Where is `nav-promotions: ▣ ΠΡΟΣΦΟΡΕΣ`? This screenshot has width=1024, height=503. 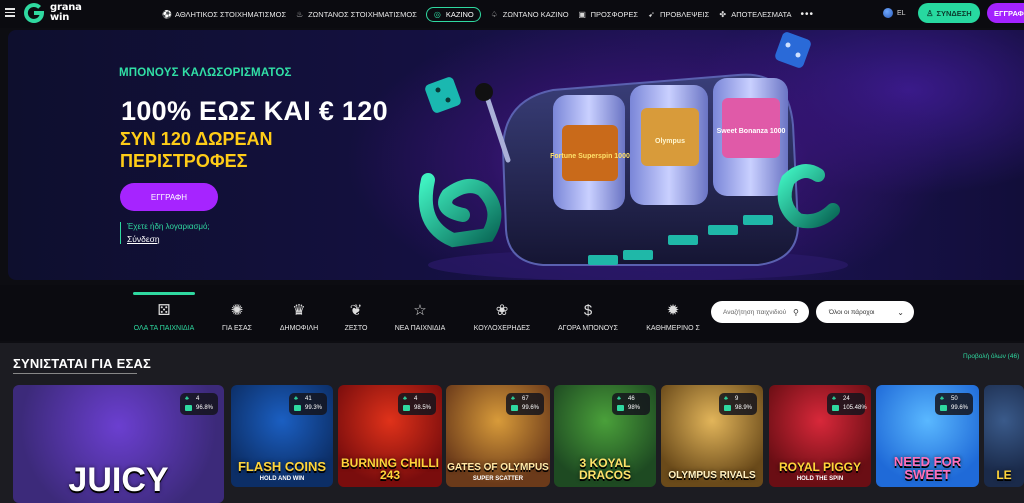
nav-promotions: ▣ ΠΡΟΣΦΟΡΕΣ is located at coordinates (608, 14).